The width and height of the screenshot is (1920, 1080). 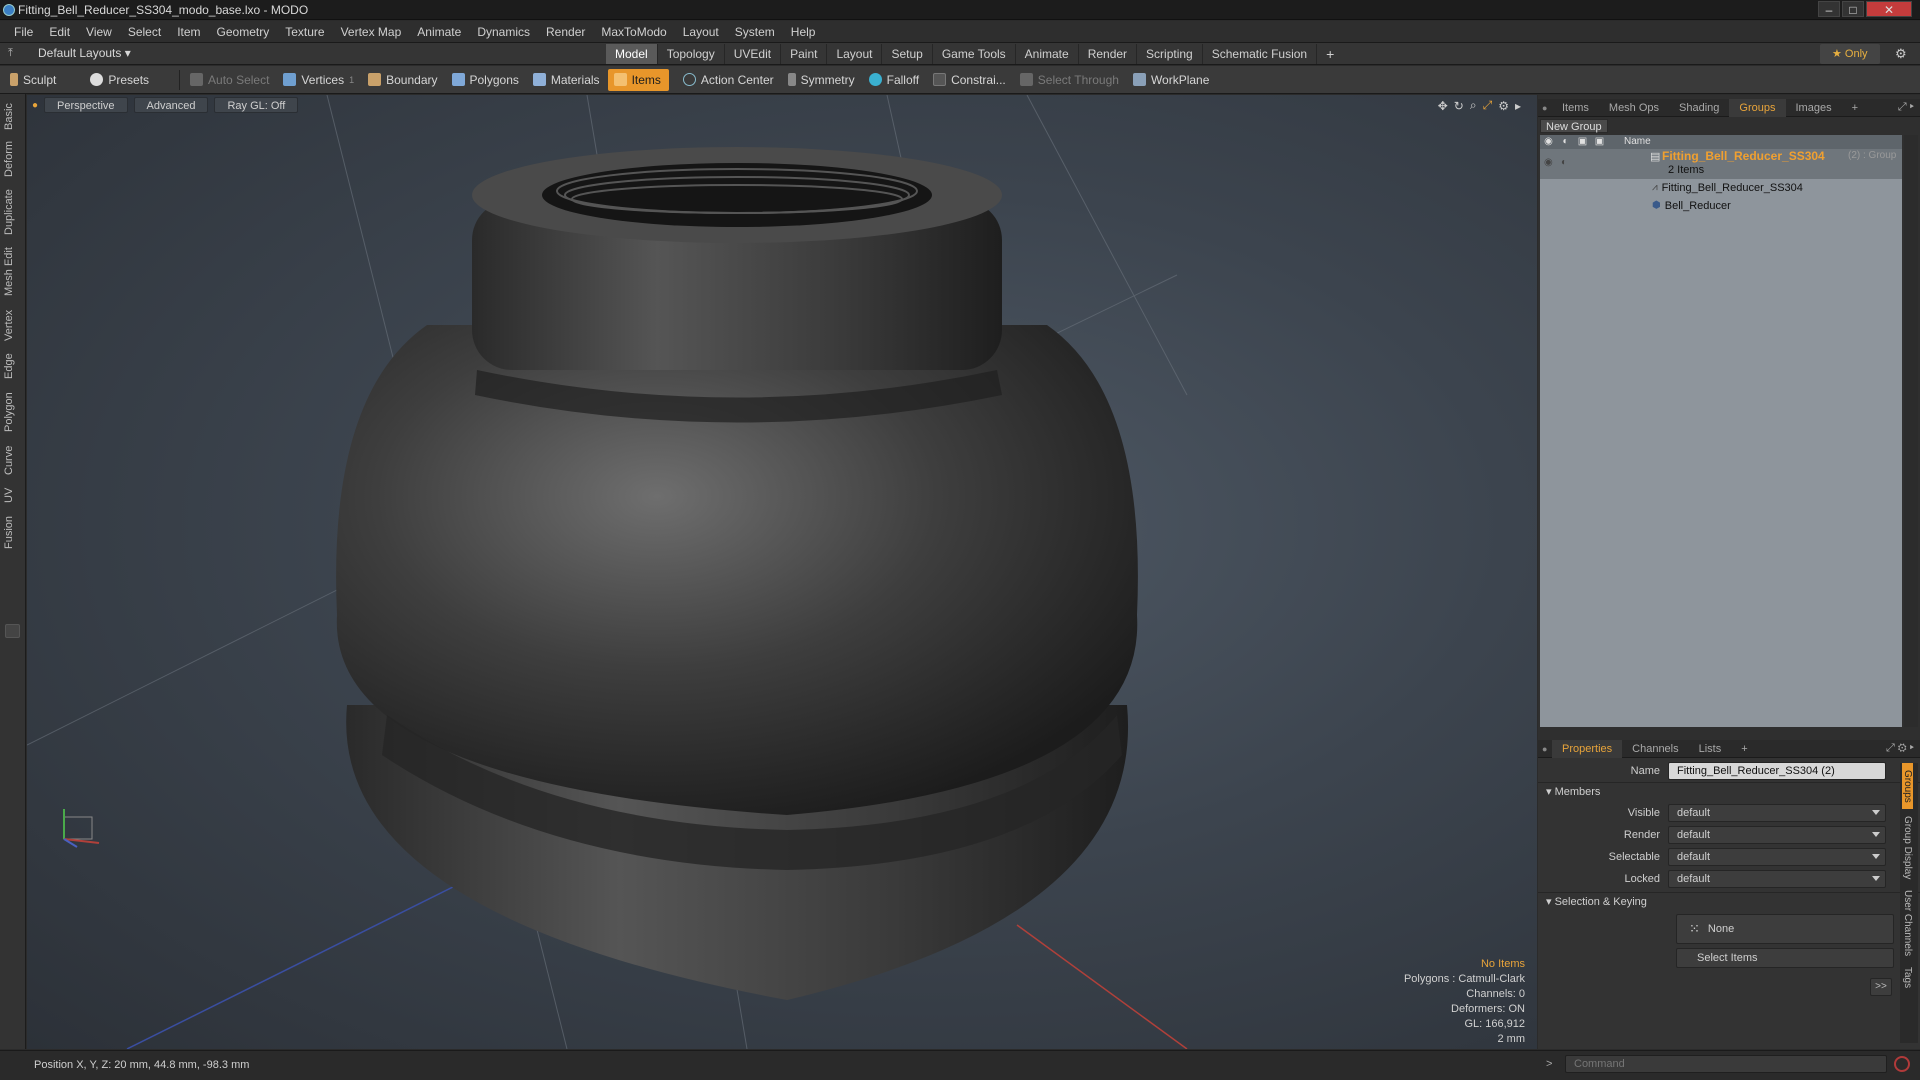 What do you see at coordinates (1907, 978) in the screenshot?
I see `side-tab-tags: Tags` at bounding box center [1907, 978].